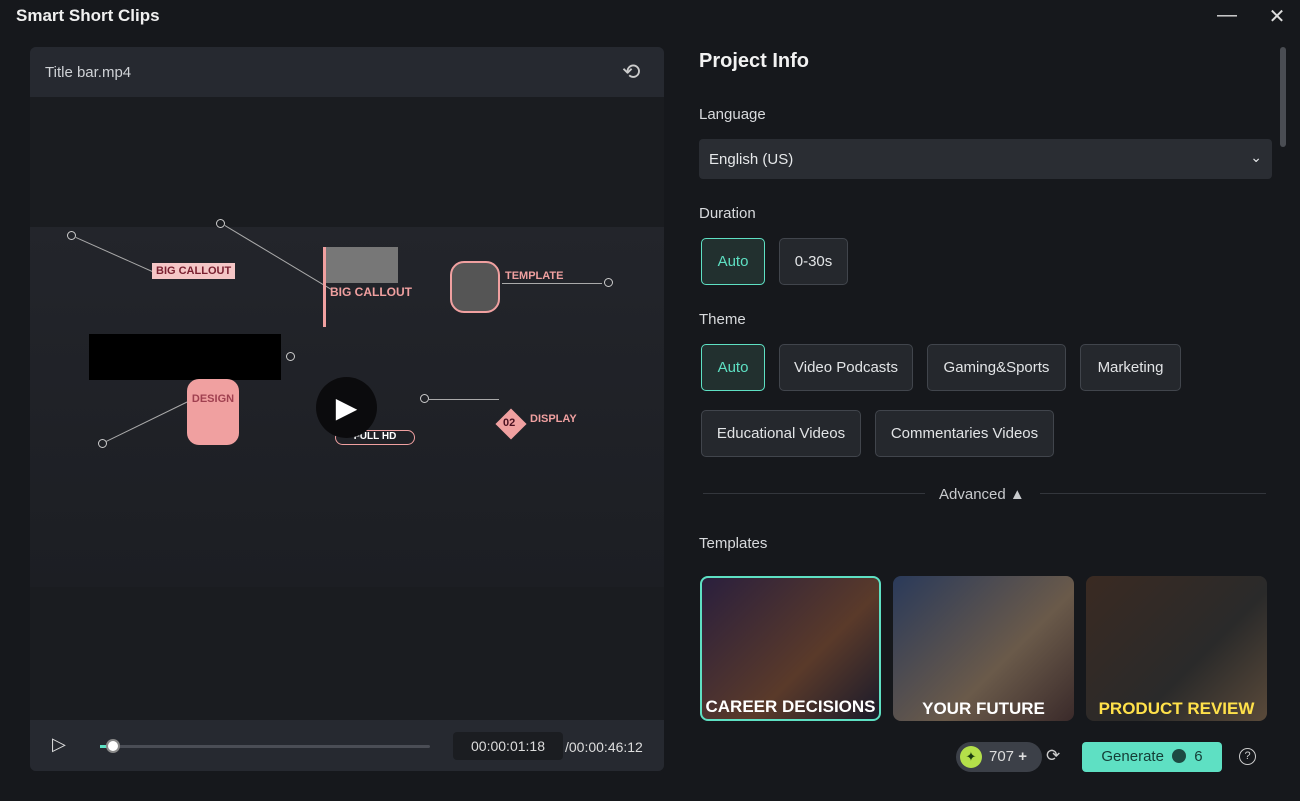 The width and height of the screenshot is (1300, 801). What do you see at coordinates (553, 419) in the screenshot?
I see `overlay-label: DISPLAY` at bounding box center [553, 419].